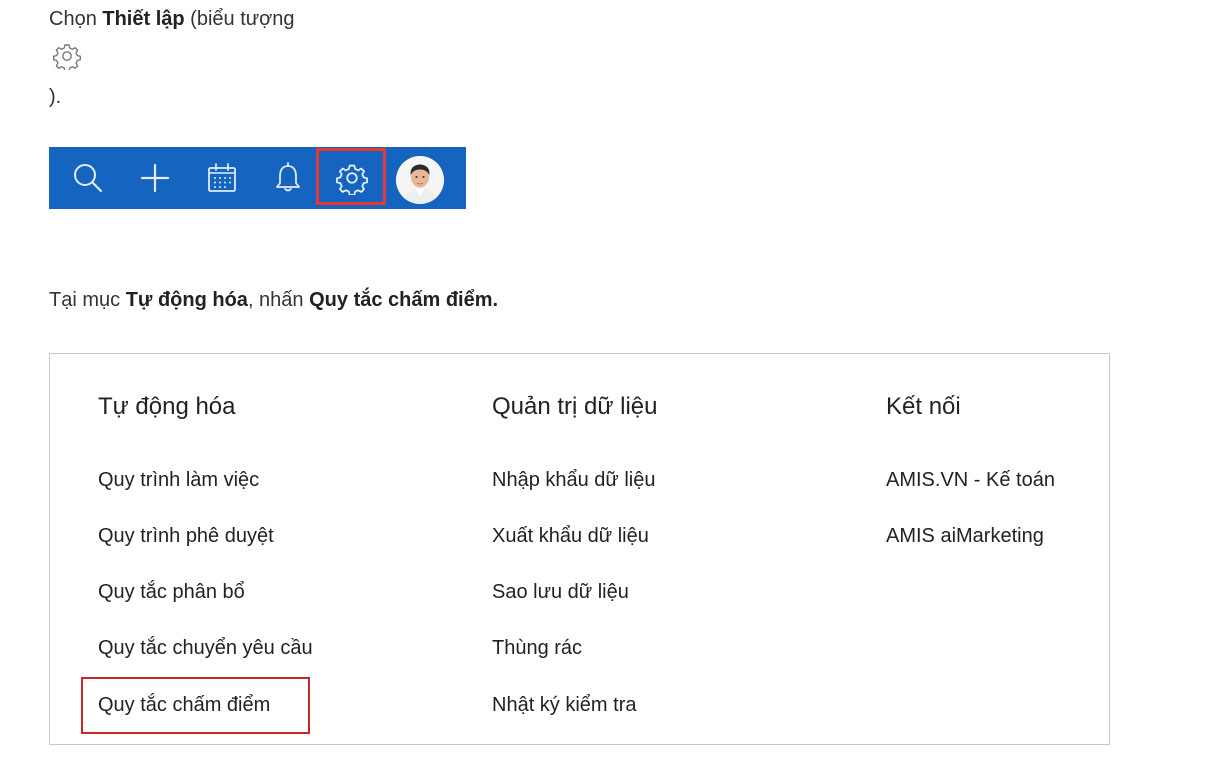 This screenshot has width=1219, height=774. What do you see at coordinates (570, 536) in the screenshot?
I see `link-export-data: Xuất khẩu dữ liệu` at bounding box center [570, 536].